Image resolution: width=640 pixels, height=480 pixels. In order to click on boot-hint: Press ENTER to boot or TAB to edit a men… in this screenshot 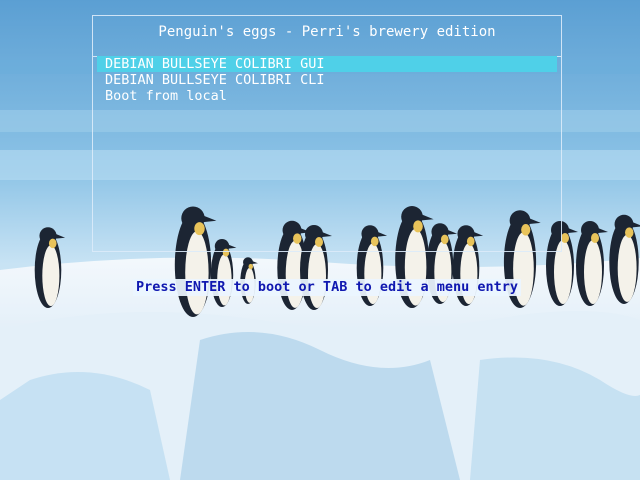, I will do `click(327, 287)`.